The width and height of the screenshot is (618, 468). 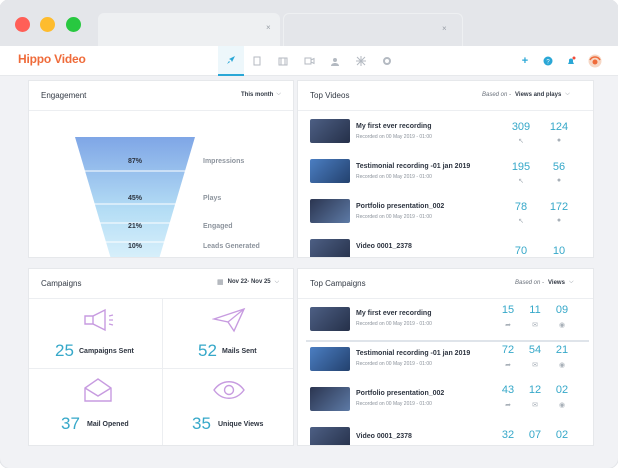 I want to click on nav-film-icon, so click(x=283, y=61).